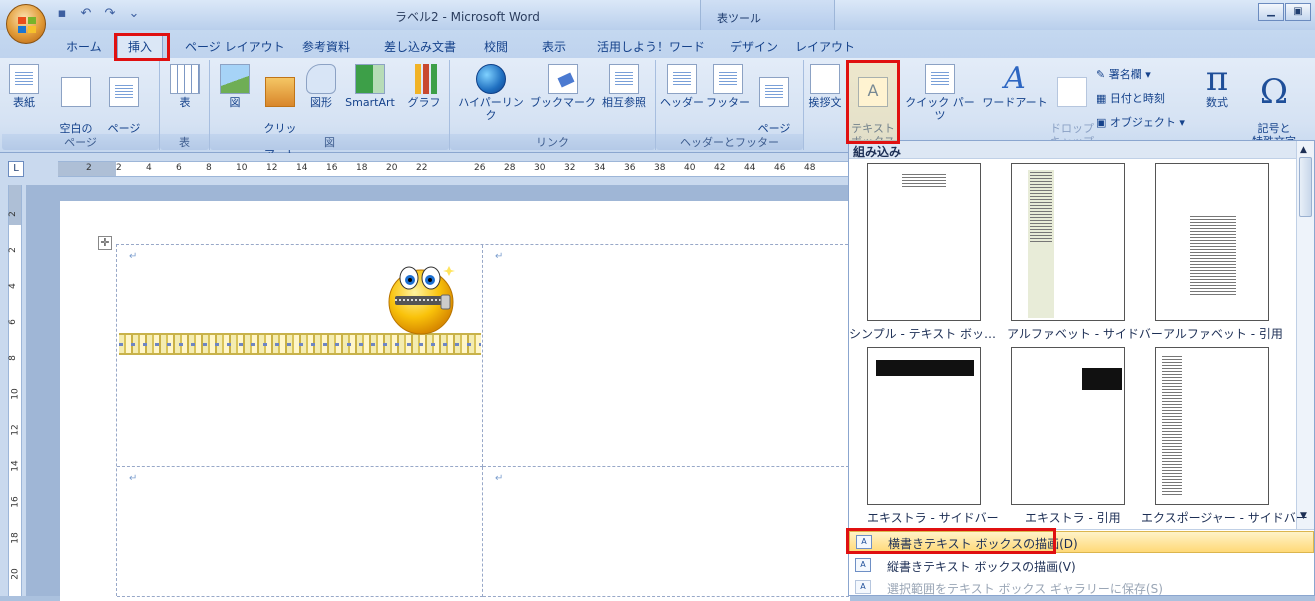 The width and height of the screenshot is (1315, 601). Describe the element at coordinates (1303, 150) in the screenshot. I see `scroll-up-icon: ▲` at that location.